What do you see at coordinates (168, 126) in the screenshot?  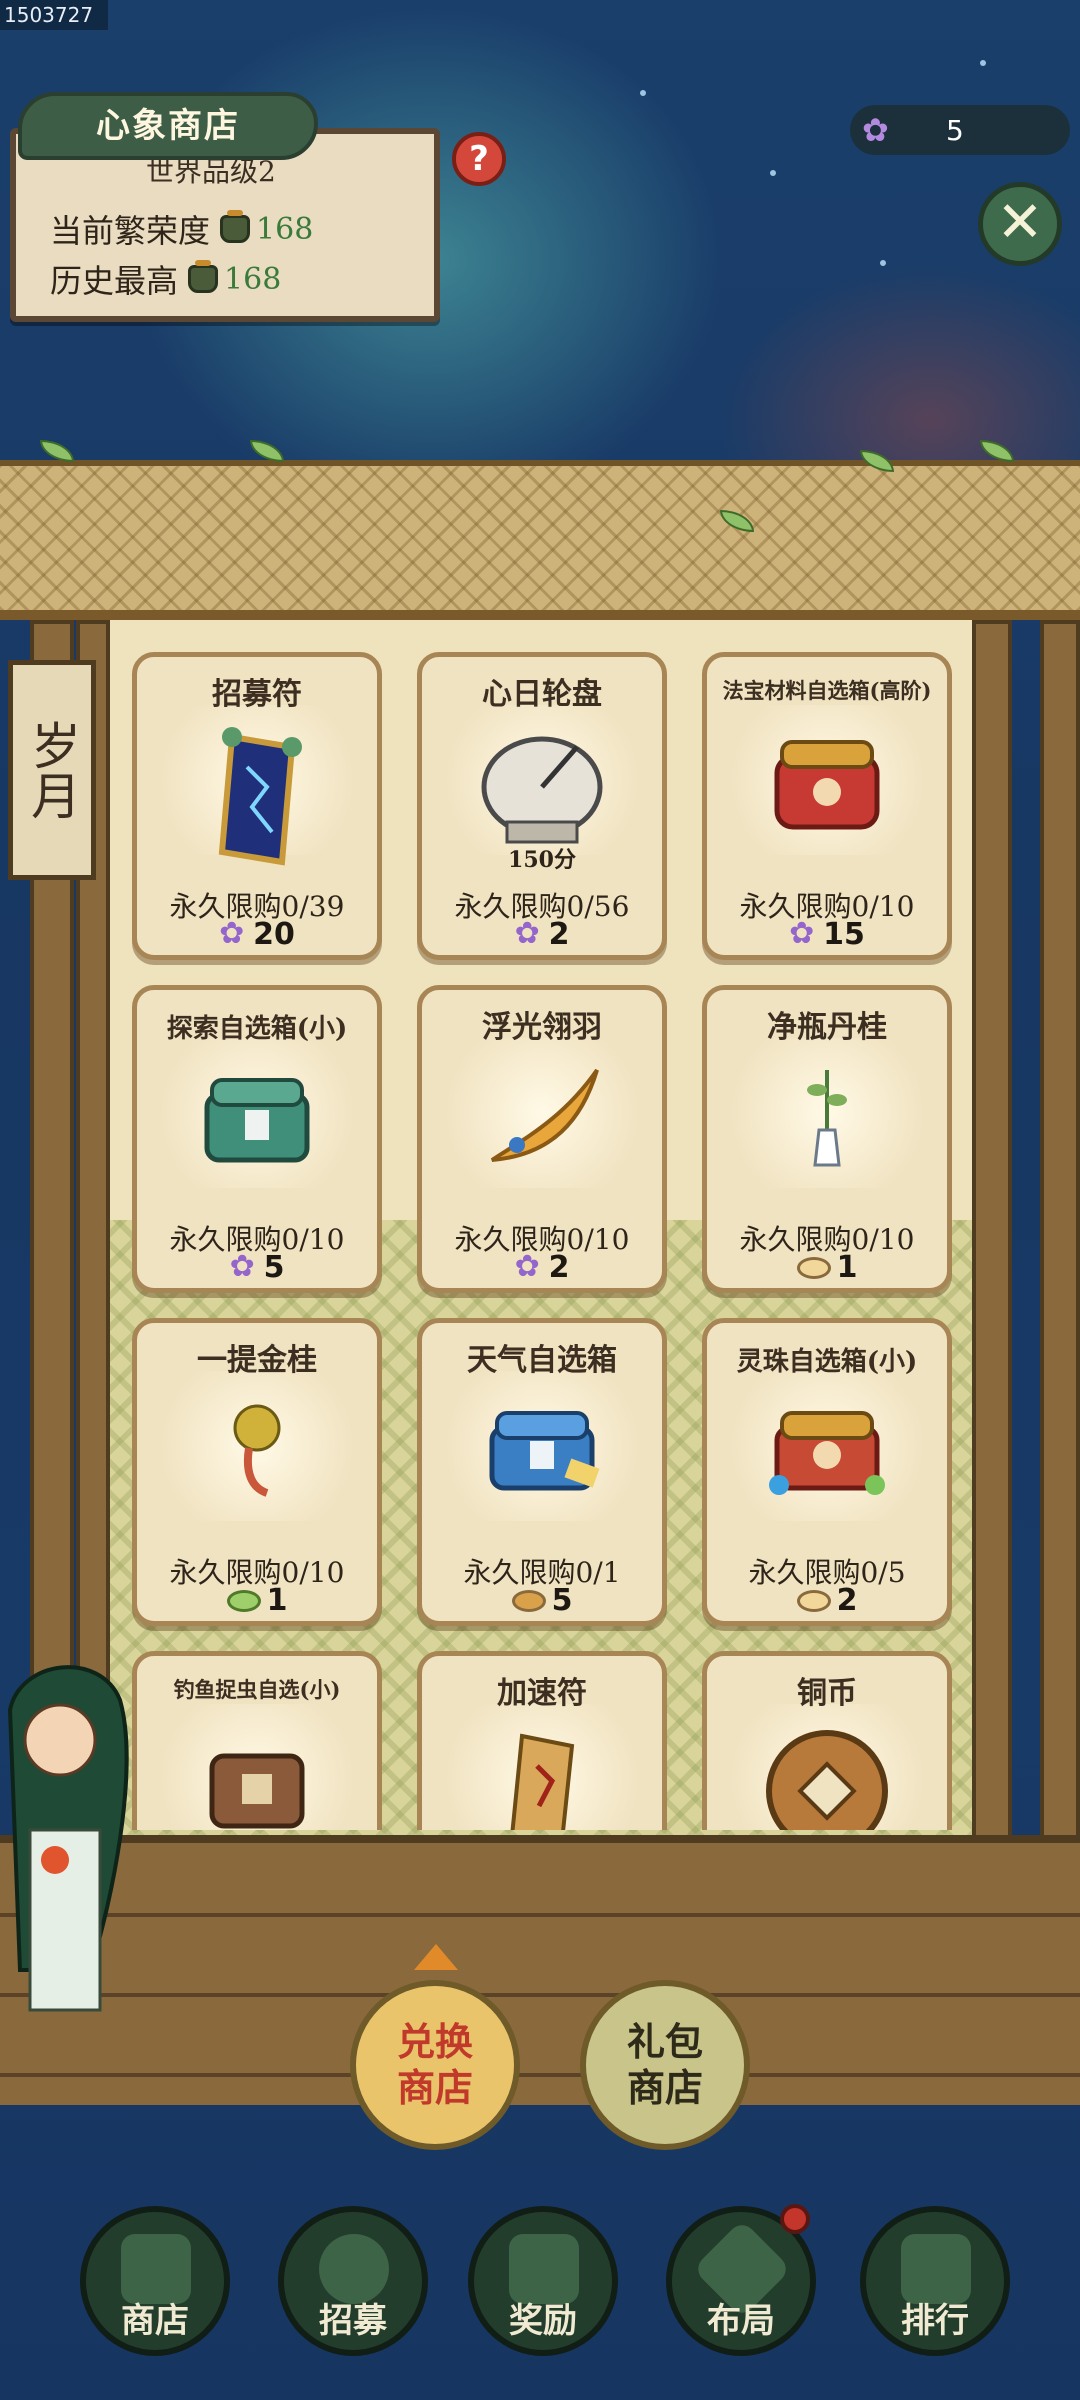 I see `shop-title: 心象商店` at bounding box center [168, 126].